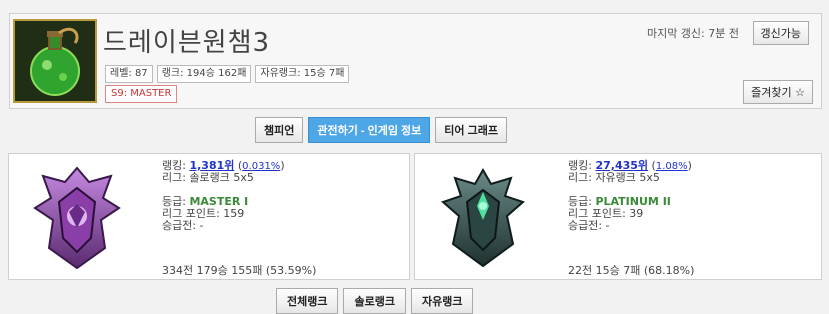  I want to click on solo-league: 리그: 솔로랭크 5x5, so click(208, 177).